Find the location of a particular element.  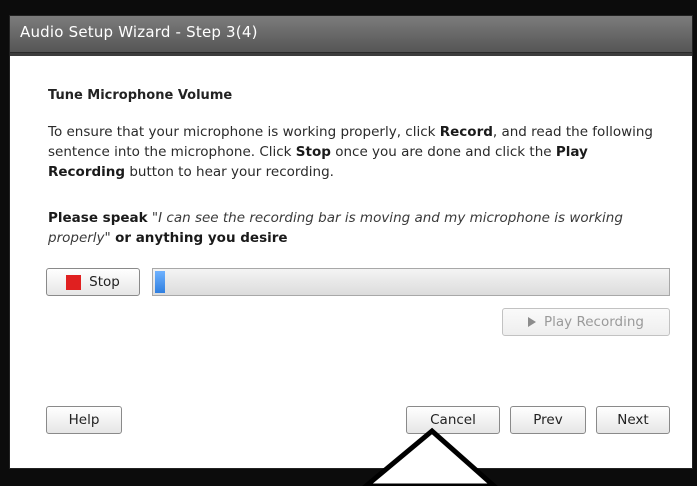

next-button: Next is located at coordinates (633, 420).